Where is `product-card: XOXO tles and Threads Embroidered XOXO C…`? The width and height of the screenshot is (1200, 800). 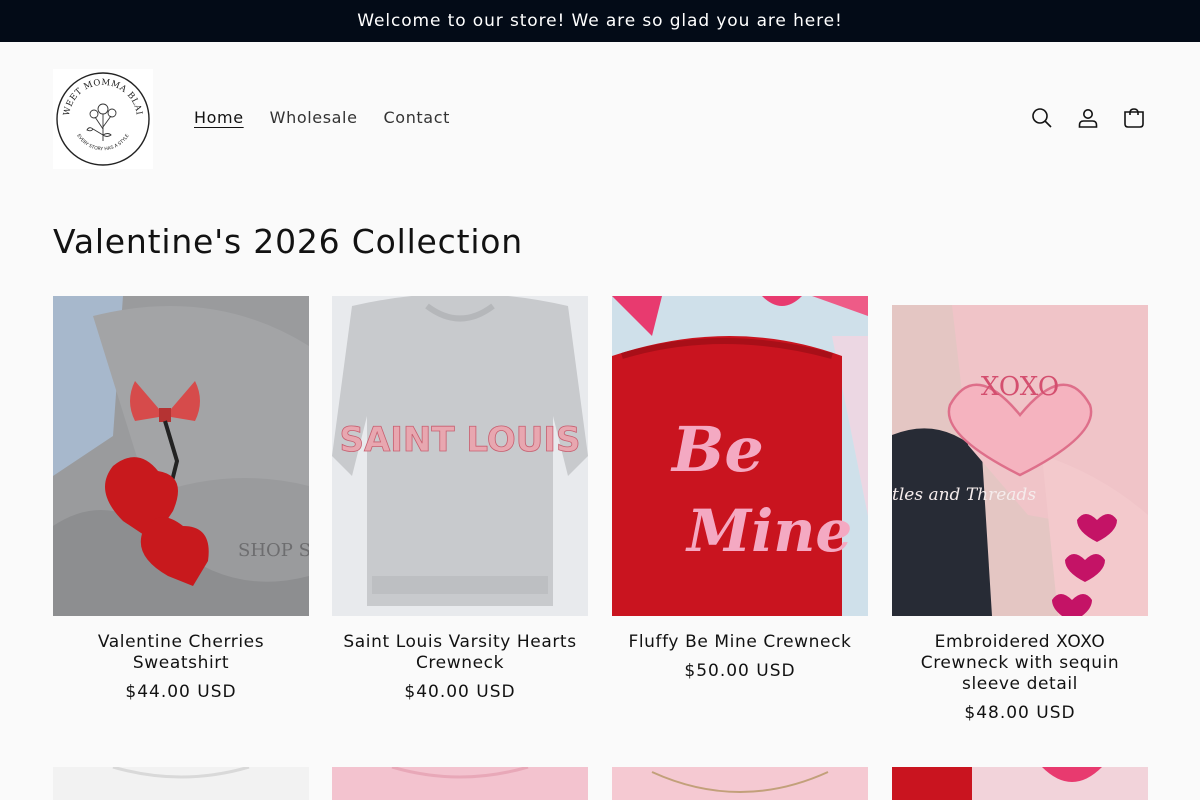 product-card: XOXO tles and Threads Embroidered XOXO C… is located at coordinates (1020, 514).